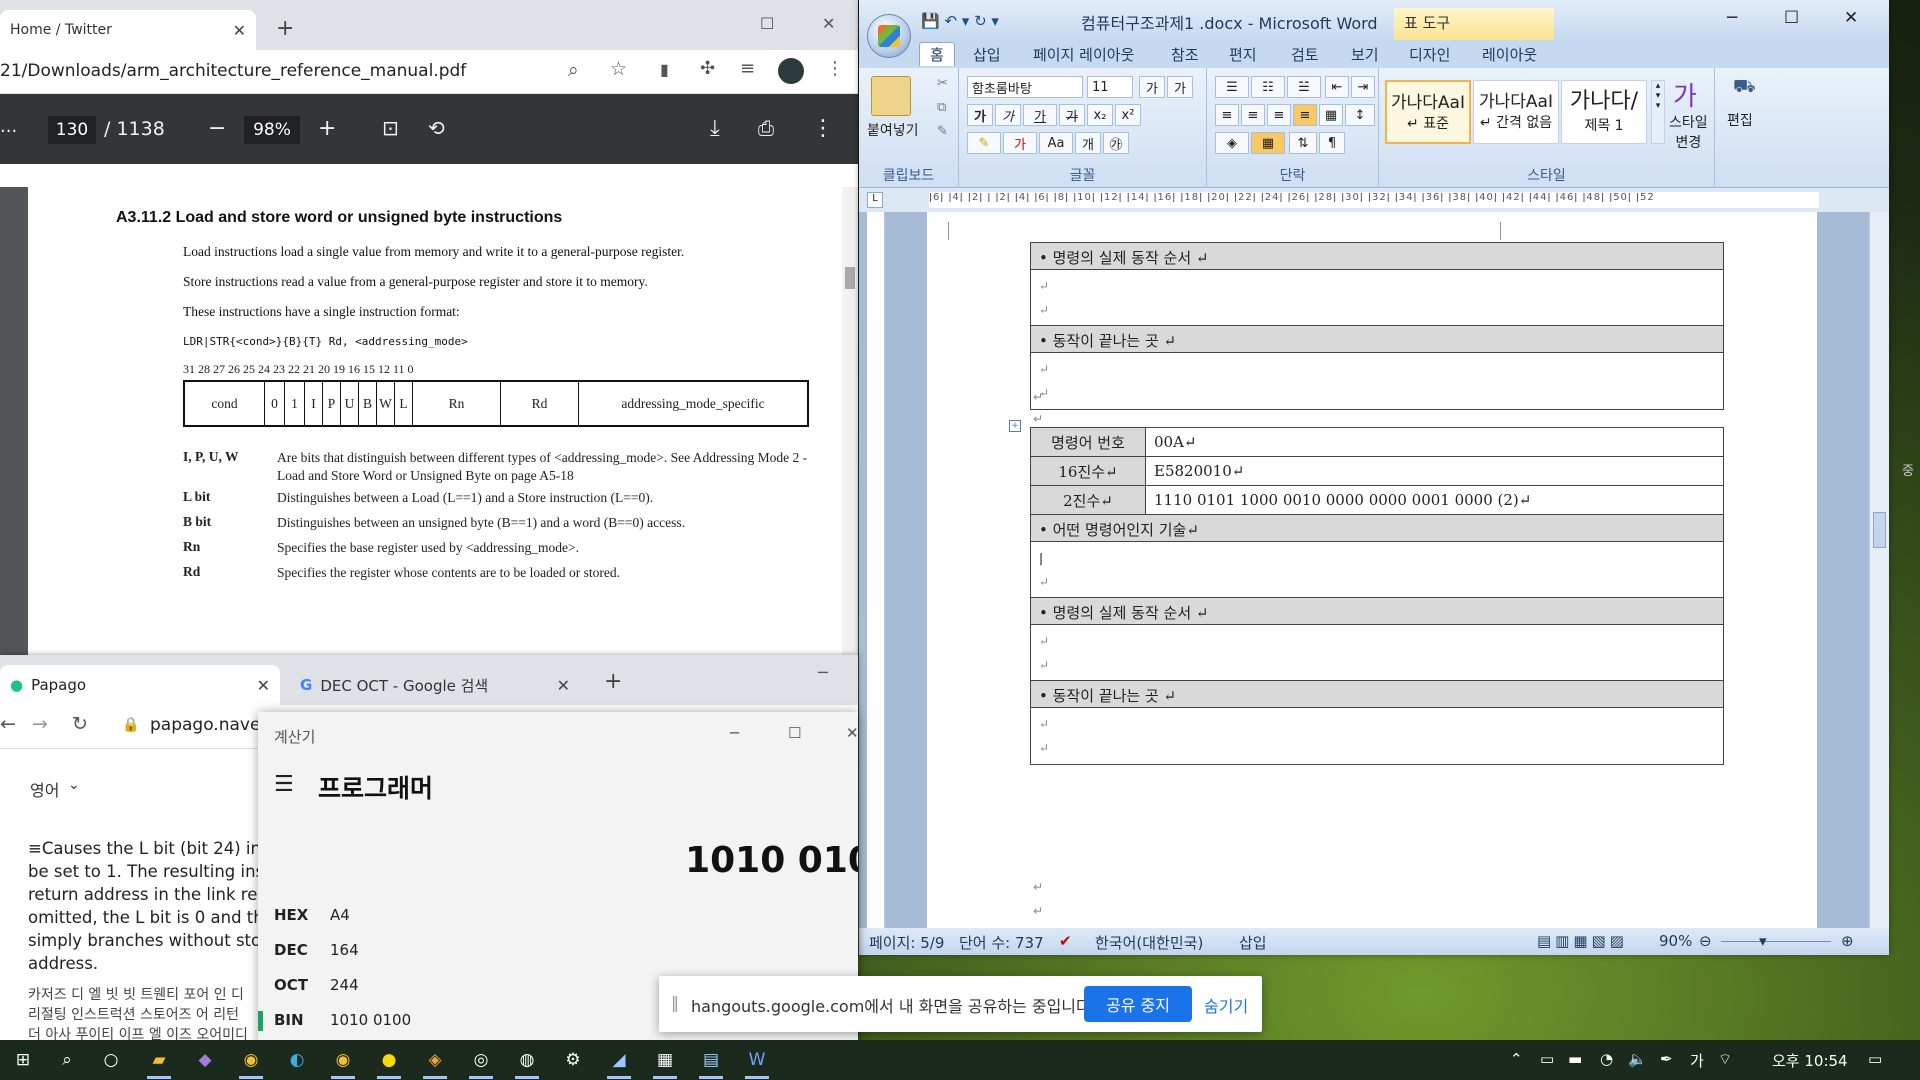 The height and width of the screenshot is (1080, 1920). Describe the element at coordinates (1232, 143) in the screenshot. I see `shading-icon: ◈` at that location.